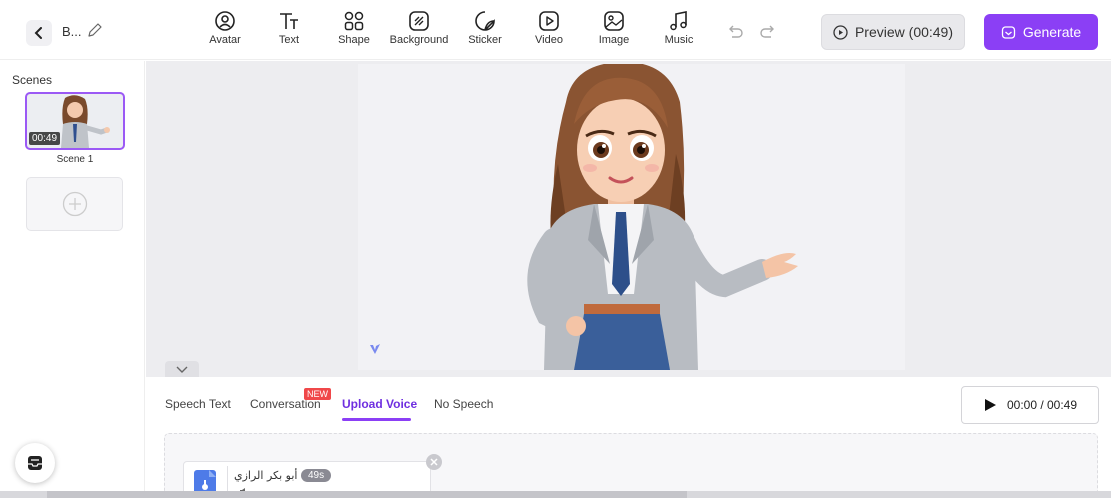 The height and width of the screenshot is (498, 1111). I want to click on tool-video: Video, so click(549, 28).